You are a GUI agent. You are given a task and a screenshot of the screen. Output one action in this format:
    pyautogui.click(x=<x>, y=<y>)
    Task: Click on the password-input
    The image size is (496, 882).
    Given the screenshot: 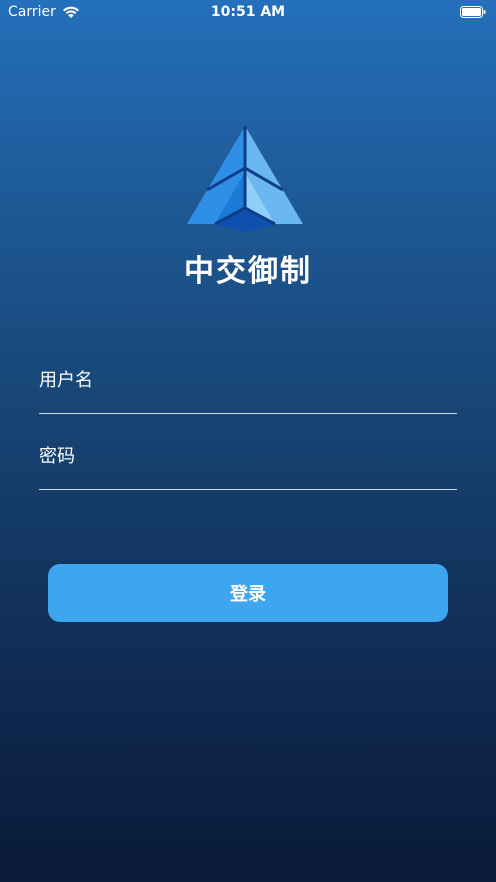 What is the action you would take?
    pyautogui.click(x=248, y=456)
    